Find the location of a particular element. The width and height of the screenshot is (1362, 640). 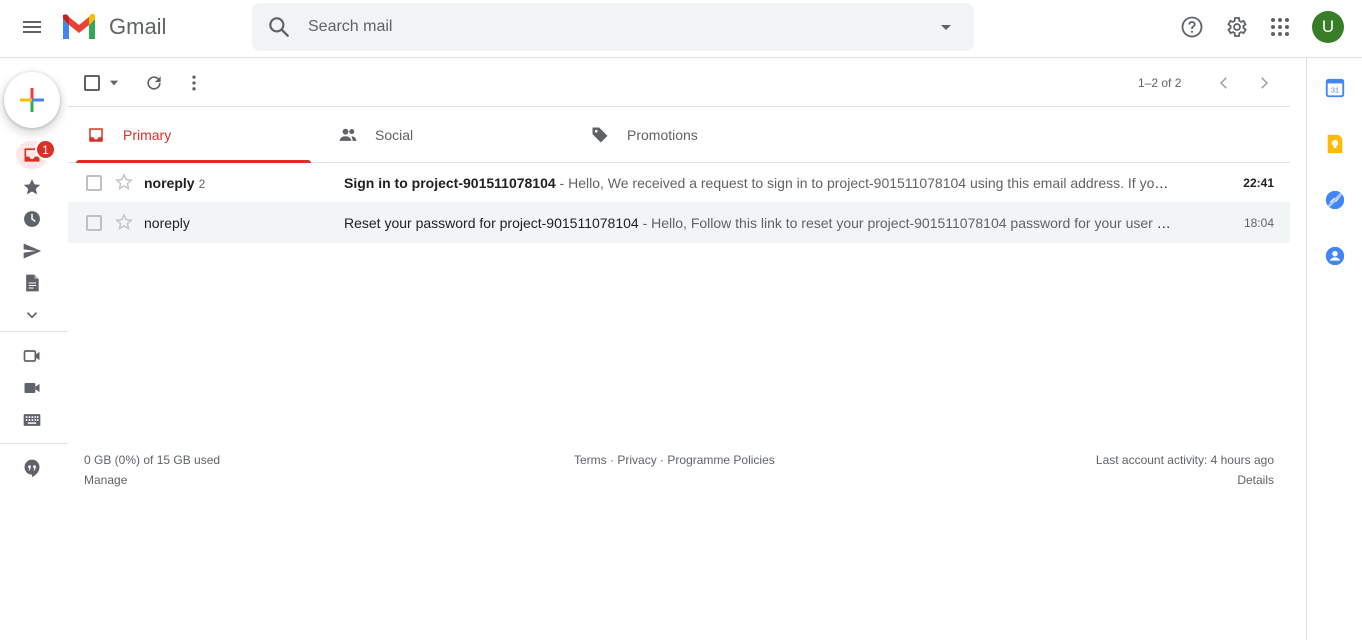

gmail-m-icon is located at coordinates (79, 26).